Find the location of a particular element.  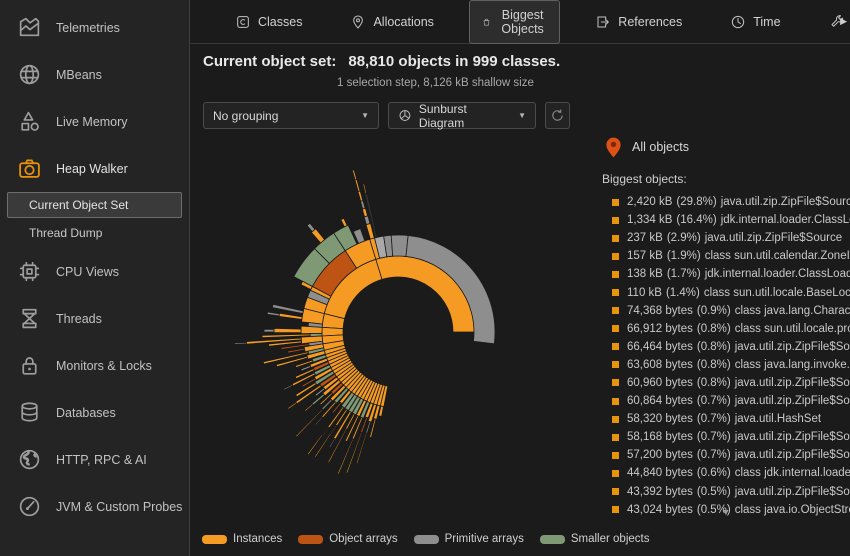

object-pct: (1.4%) is located at coordinates (682, 292).